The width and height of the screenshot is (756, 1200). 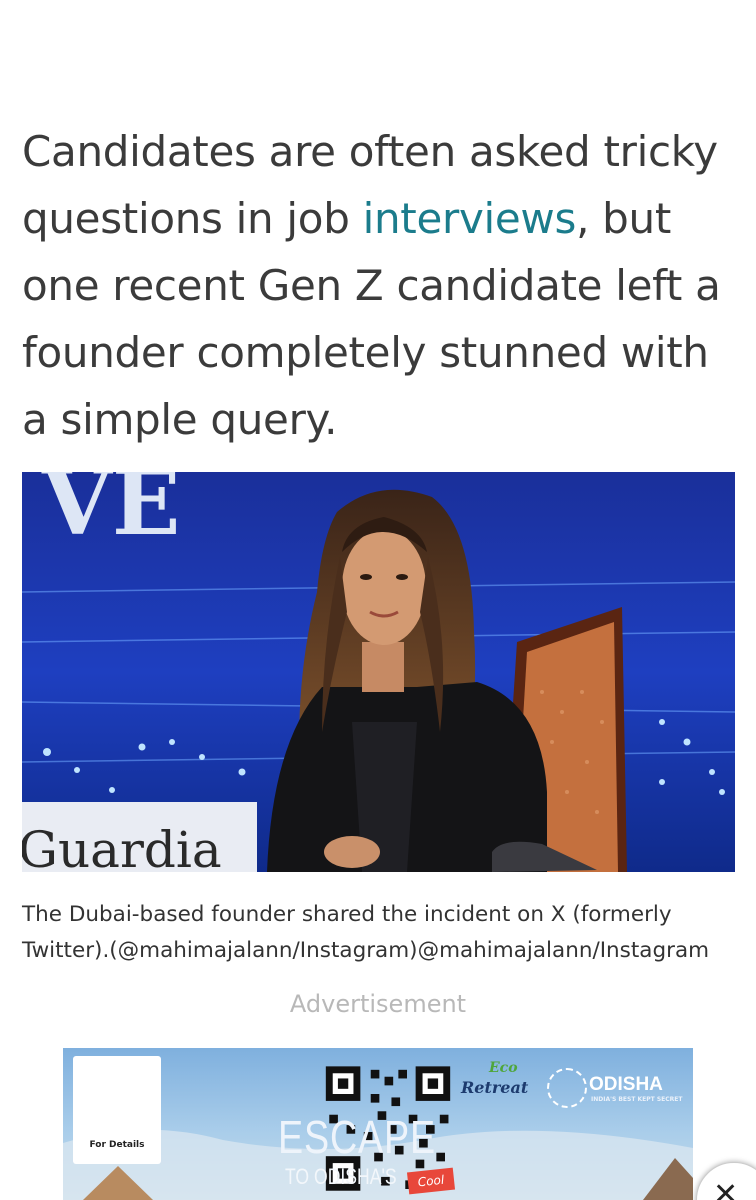 I want to click on retreat-label: Retreat, so click(x=495, y=1087).